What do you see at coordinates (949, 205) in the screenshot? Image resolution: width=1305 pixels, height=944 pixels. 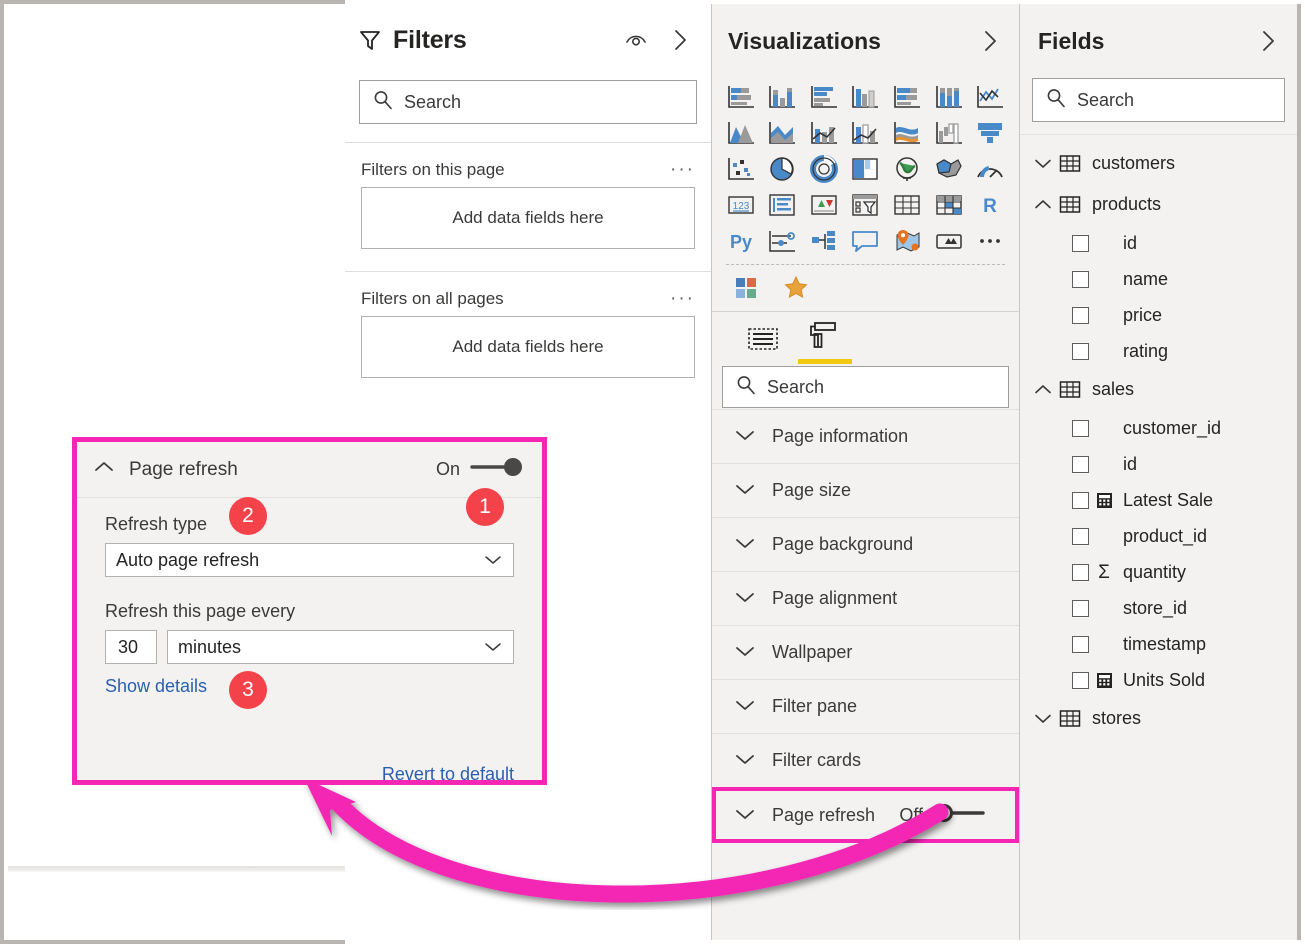 I see `matrix-icon` at bounding box center [949, 205].